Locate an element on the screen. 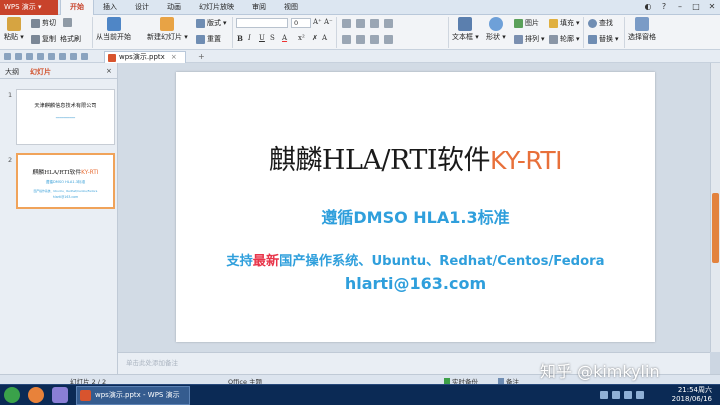  shrink-font-icon: A⁻ is located at coordinates (328, 22).